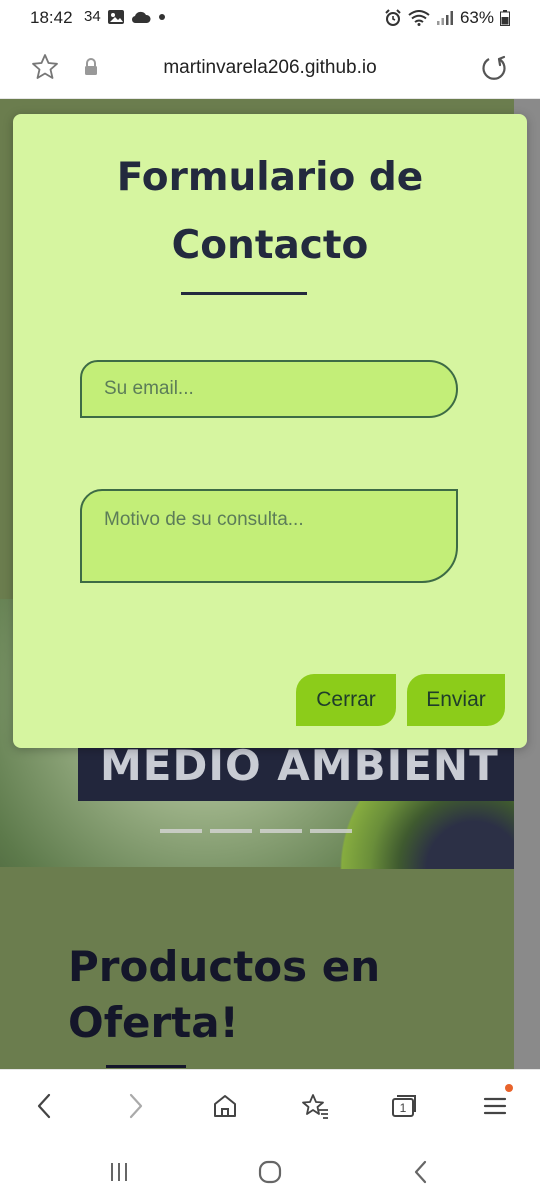 This screenshot has width=540, height=1204. What do you see at coordinates (270, 177) in the screenshot?
I see `modal-title-line1: Formulario de` at bounding box center [270, 177].